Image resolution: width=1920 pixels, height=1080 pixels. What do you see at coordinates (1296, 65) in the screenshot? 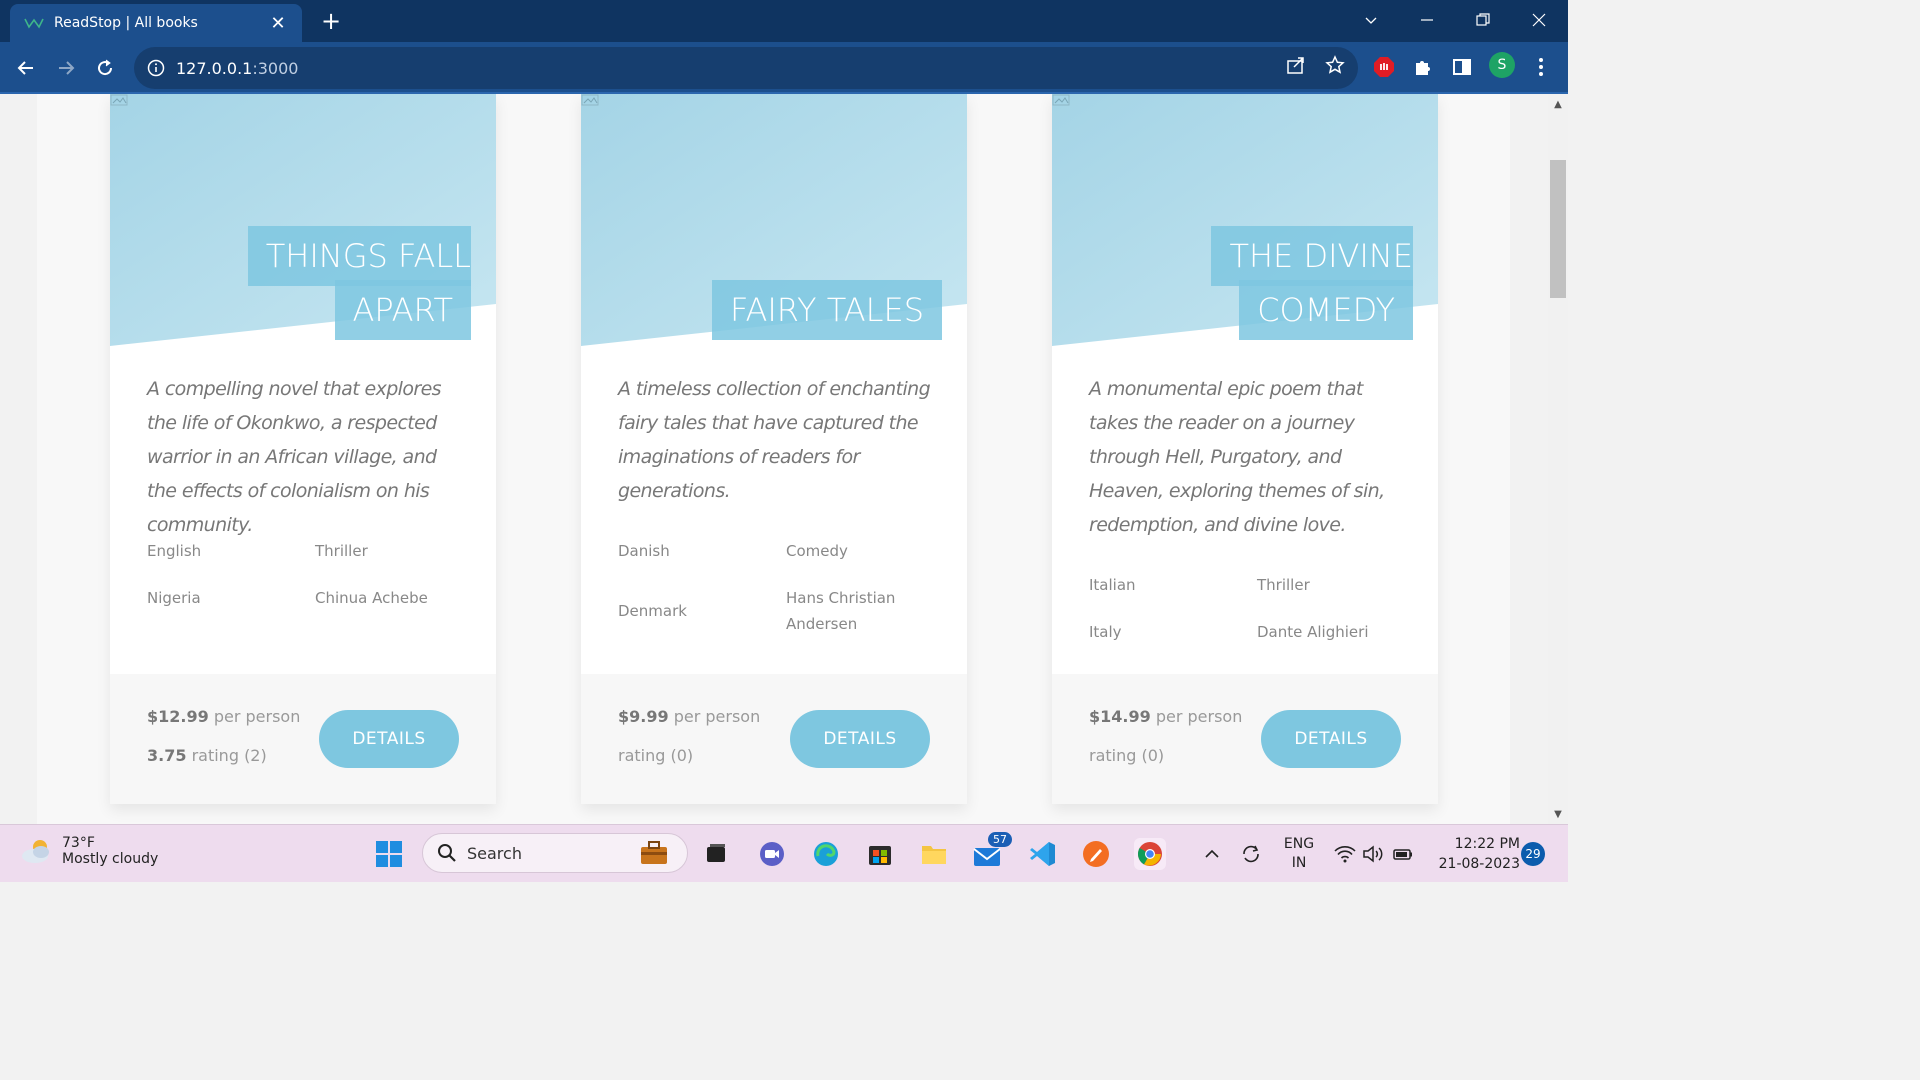
I see `share-icon` at bounding box center [1296, 65].